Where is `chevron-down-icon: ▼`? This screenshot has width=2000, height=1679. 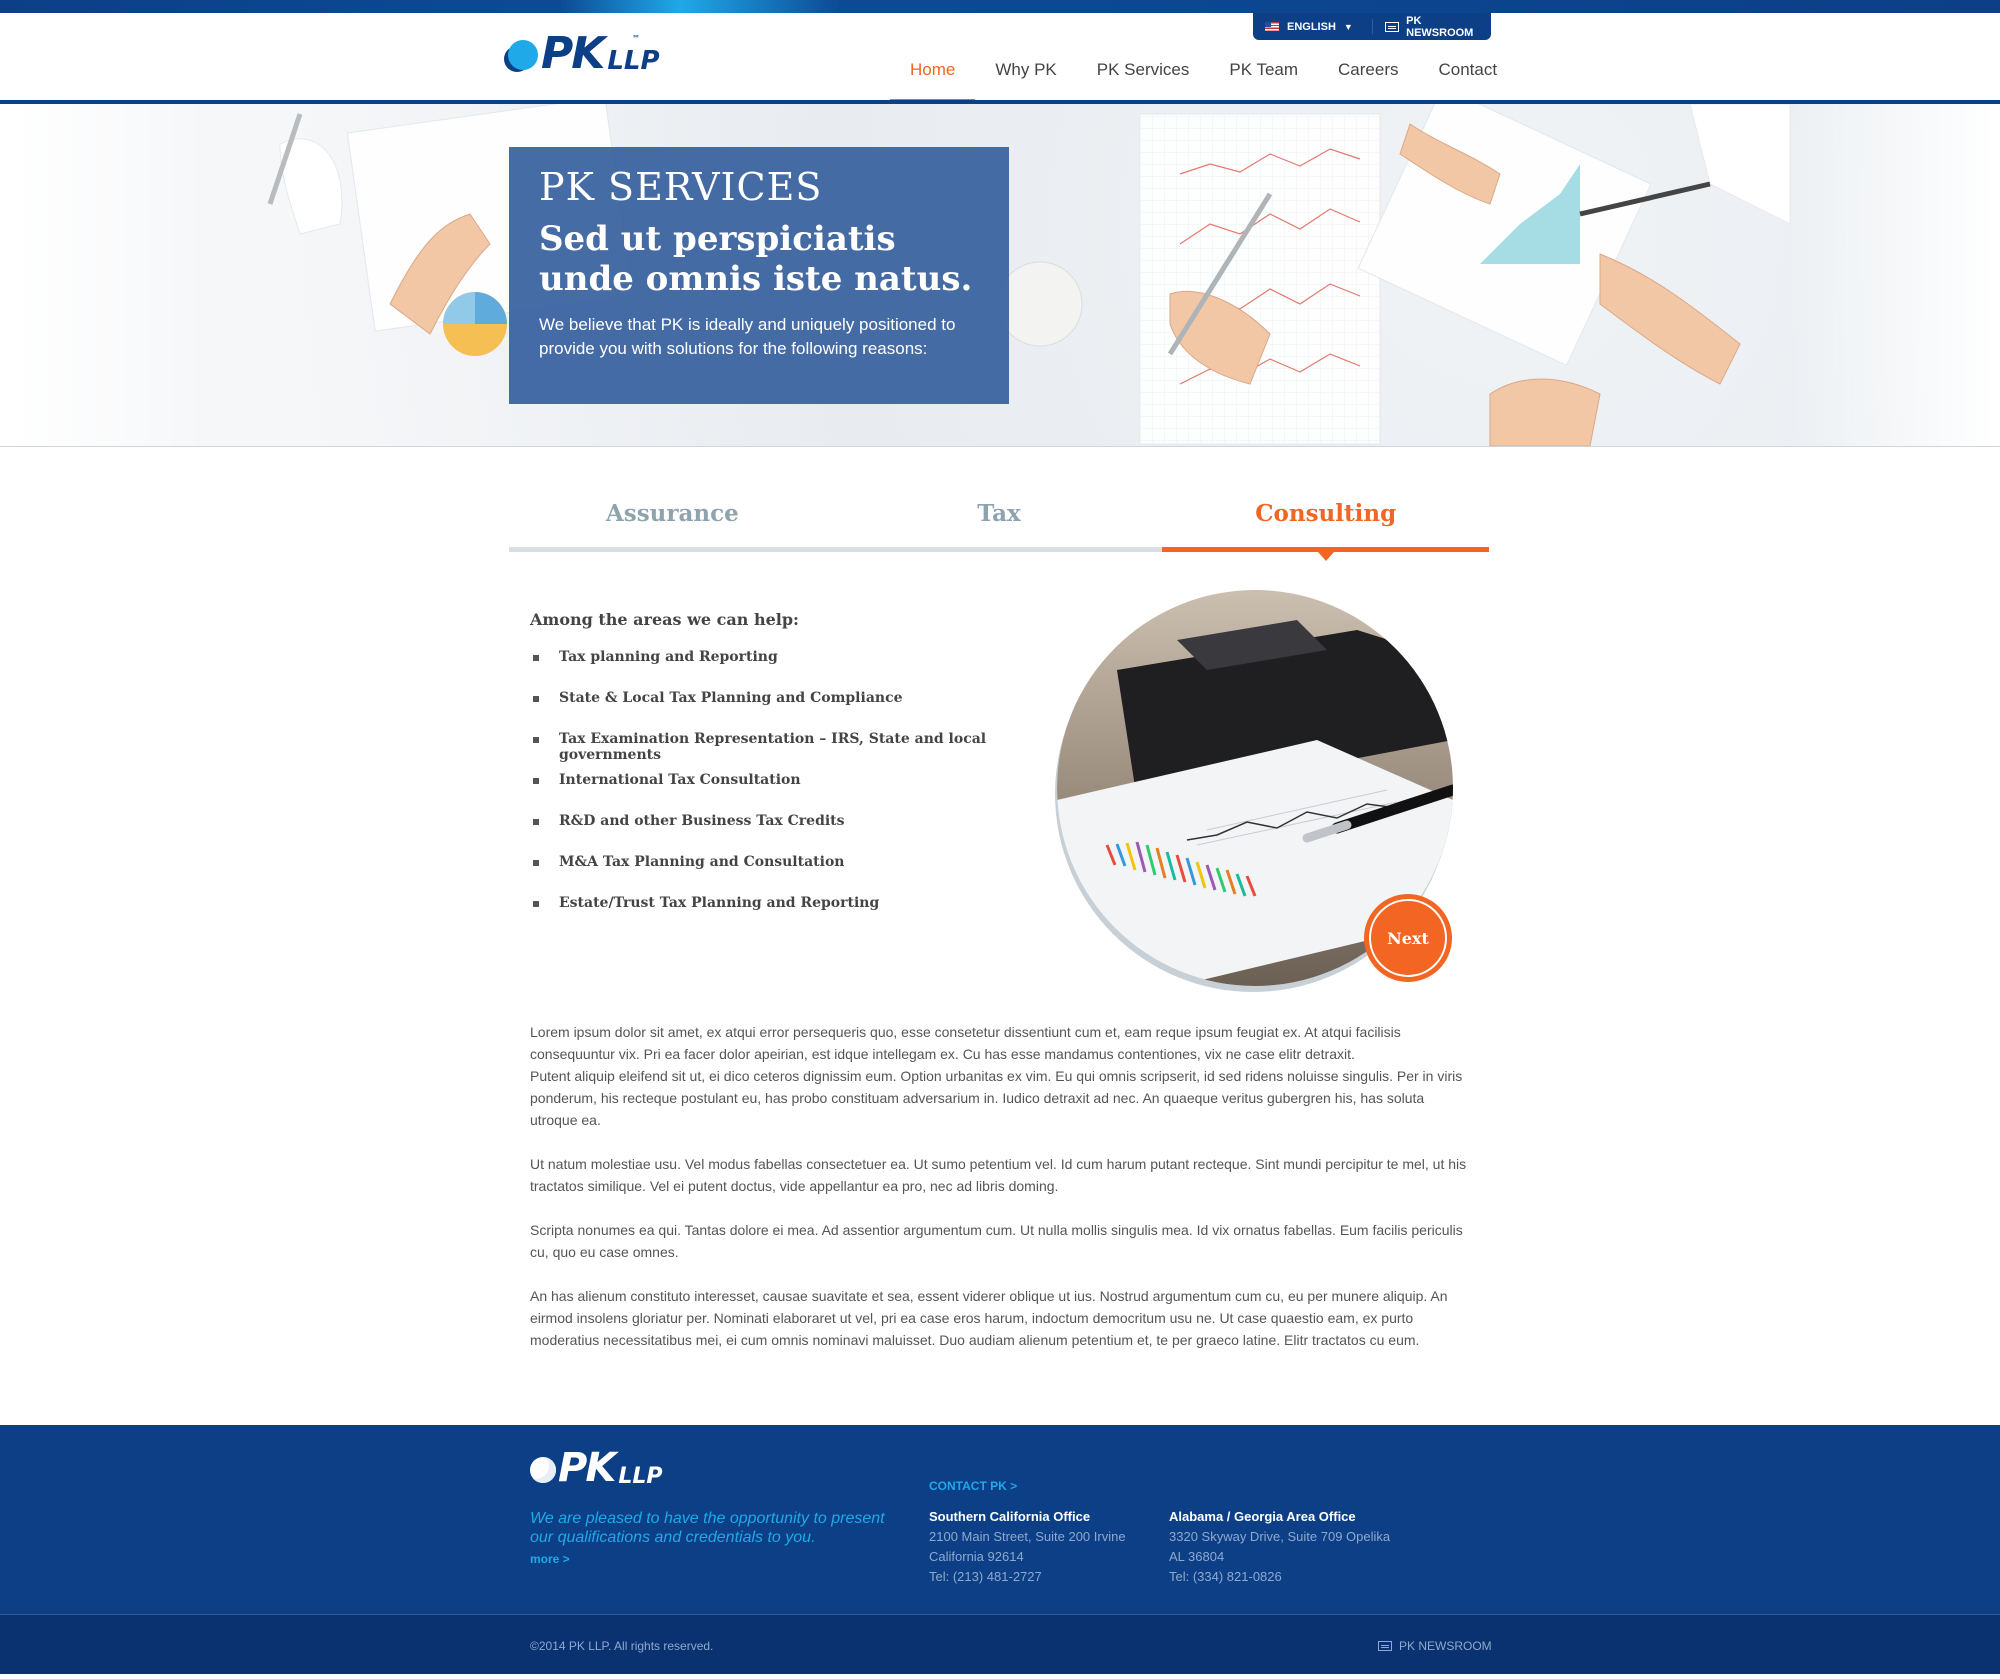 chevron-down-icon: ▼ is located at coordinates (1348, 26).